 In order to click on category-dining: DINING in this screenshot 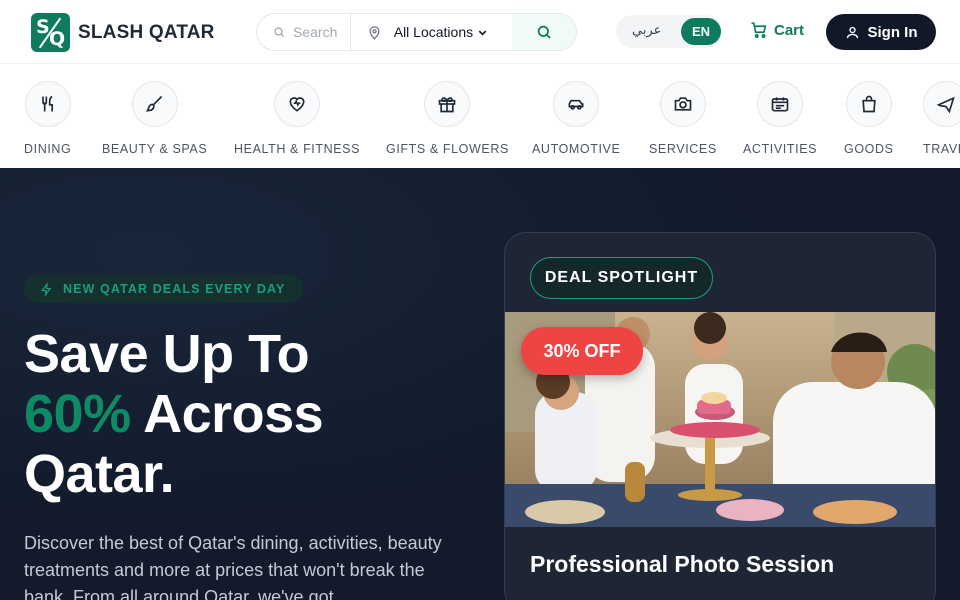, I will do `click(47, 118)`.